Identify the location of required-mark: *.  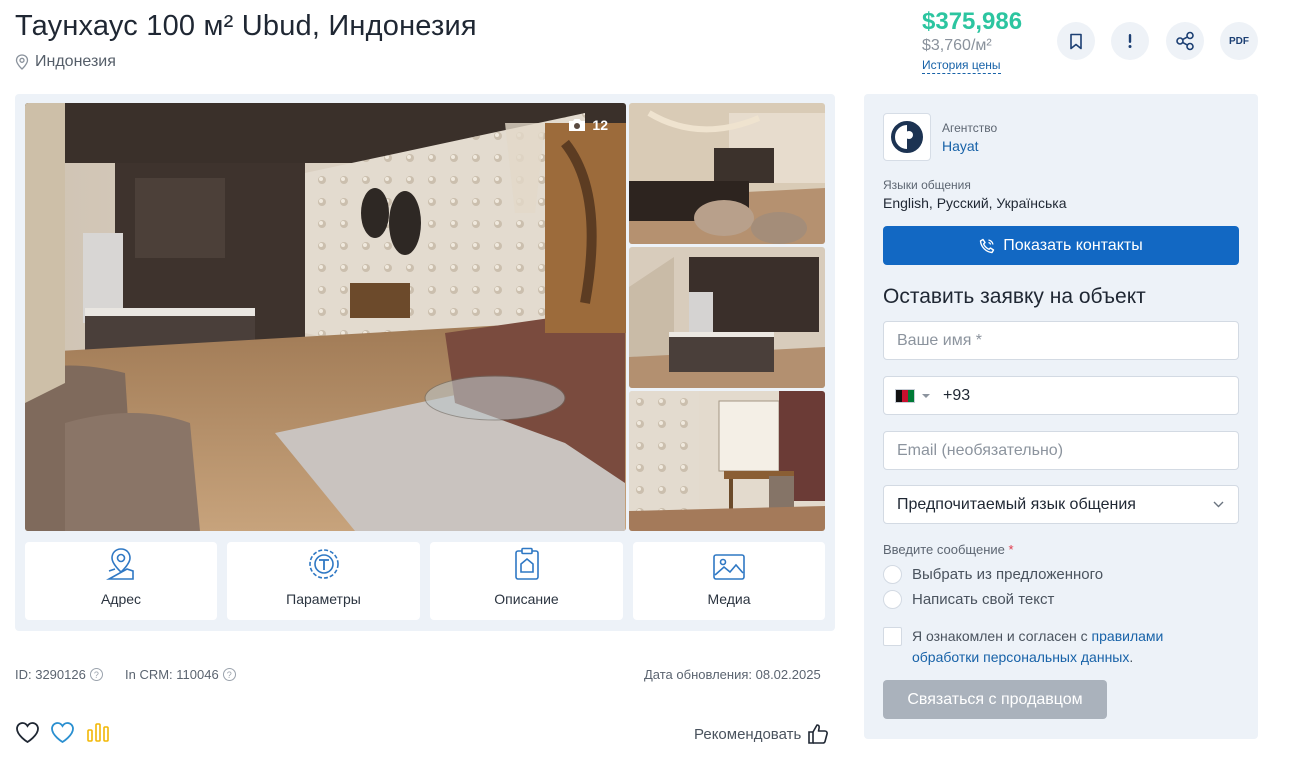
(1011, 549).